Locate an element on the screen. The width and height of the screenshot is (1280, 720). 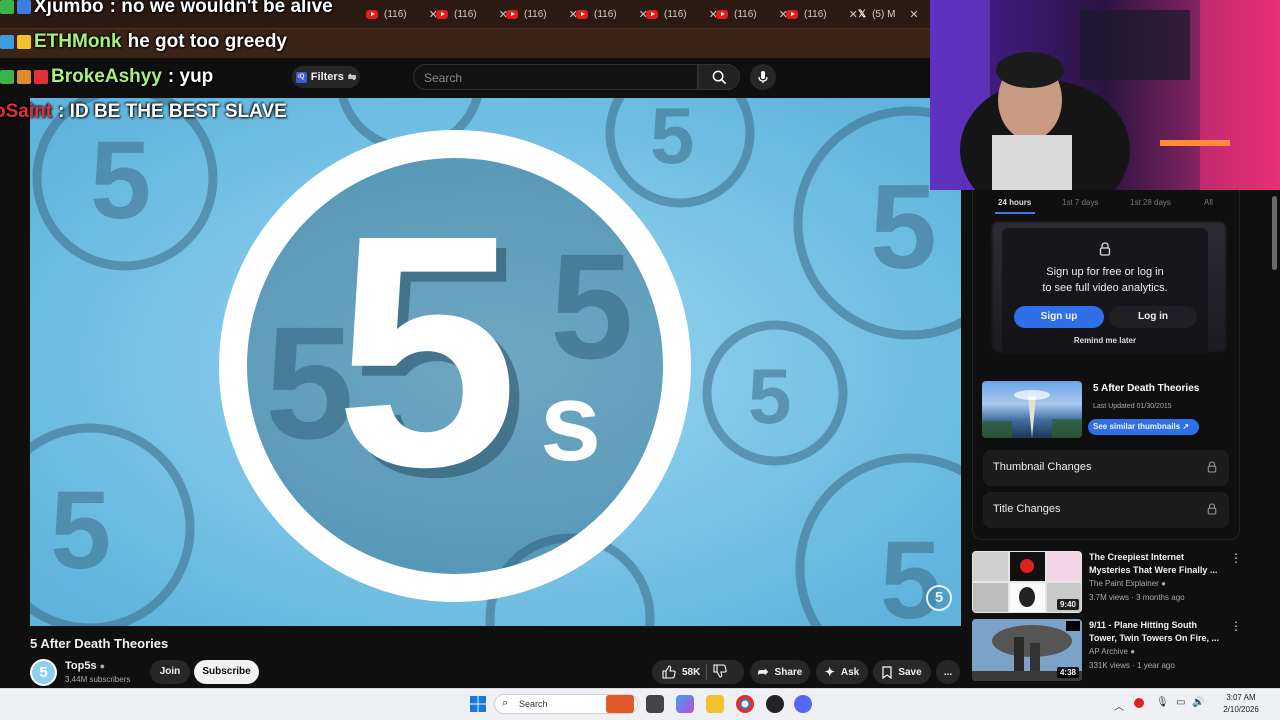
crown-badge-icon is located at coordinates (41, 77).